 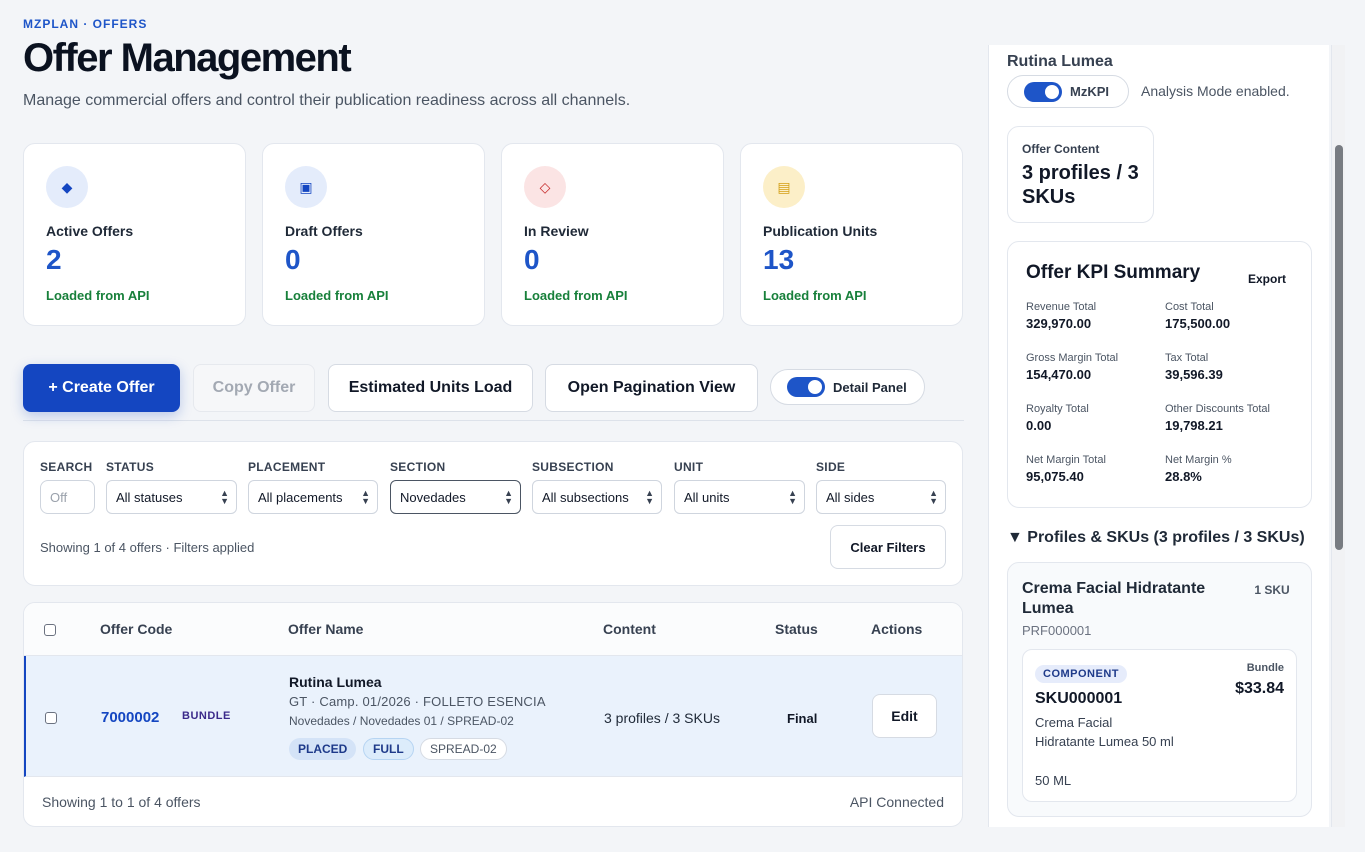 I want to click on scrollbar-thumb, so click(x=1339, y=347).